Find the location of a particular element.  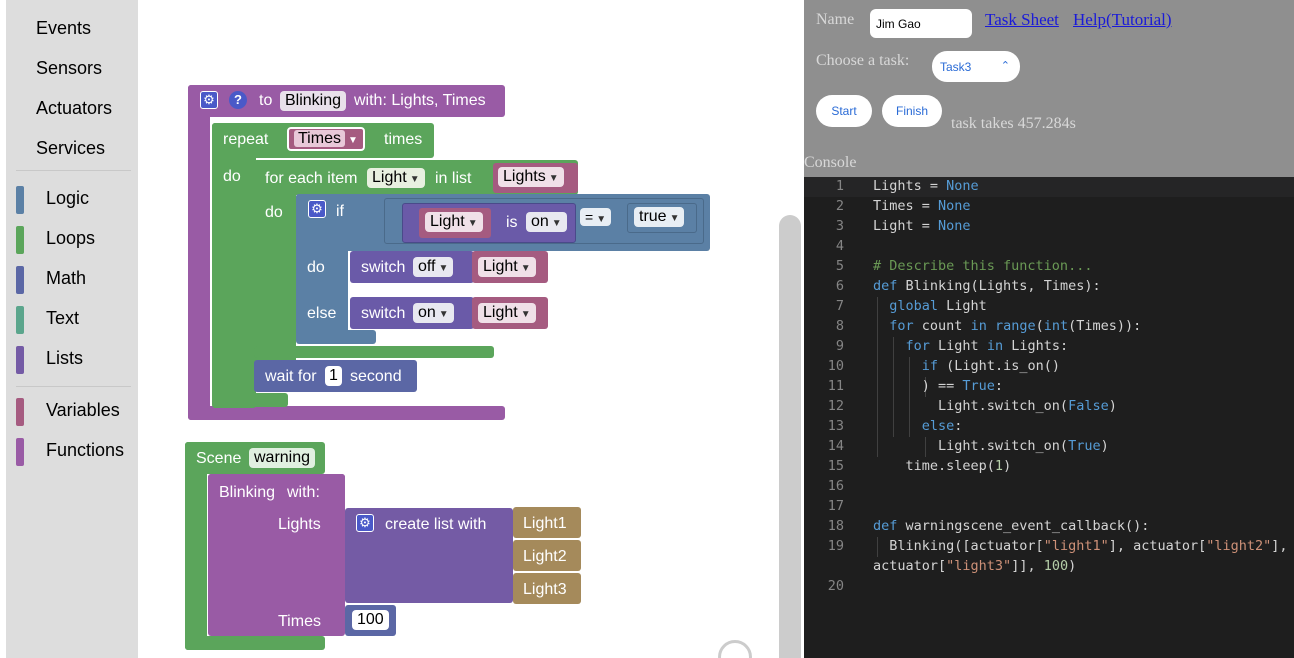

times-value-field: 100 is located at coordinates (370, 620).